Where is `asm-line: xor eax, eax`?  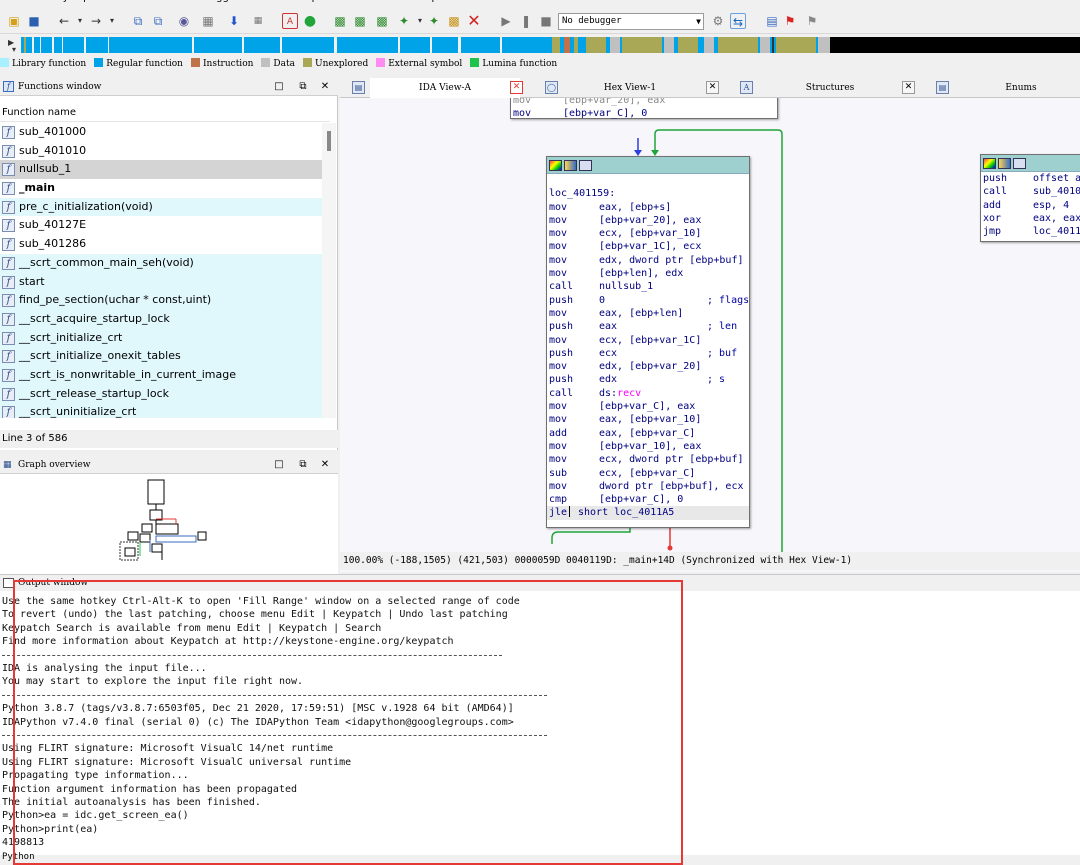 asm-line: xor eax, eax is located at coordinates (1030, 218).